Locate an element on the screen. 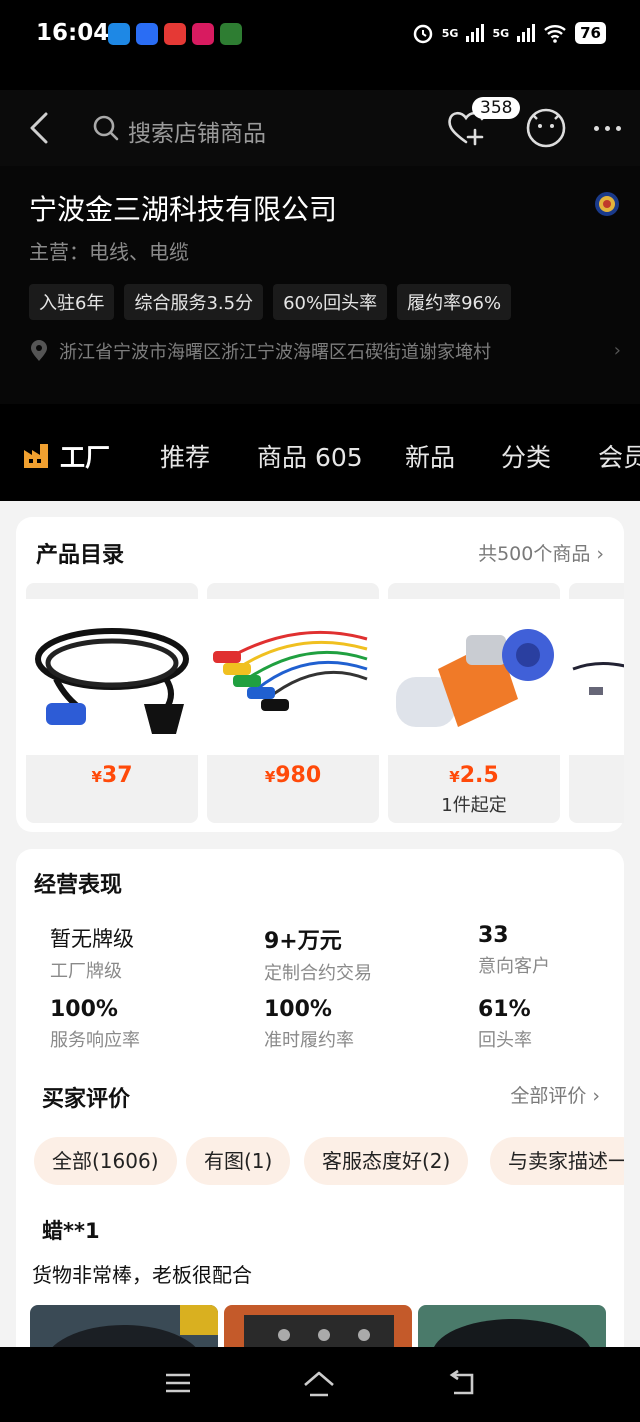  all-reviews-link: 全部评价 › is located at coordinates (555, 1094).